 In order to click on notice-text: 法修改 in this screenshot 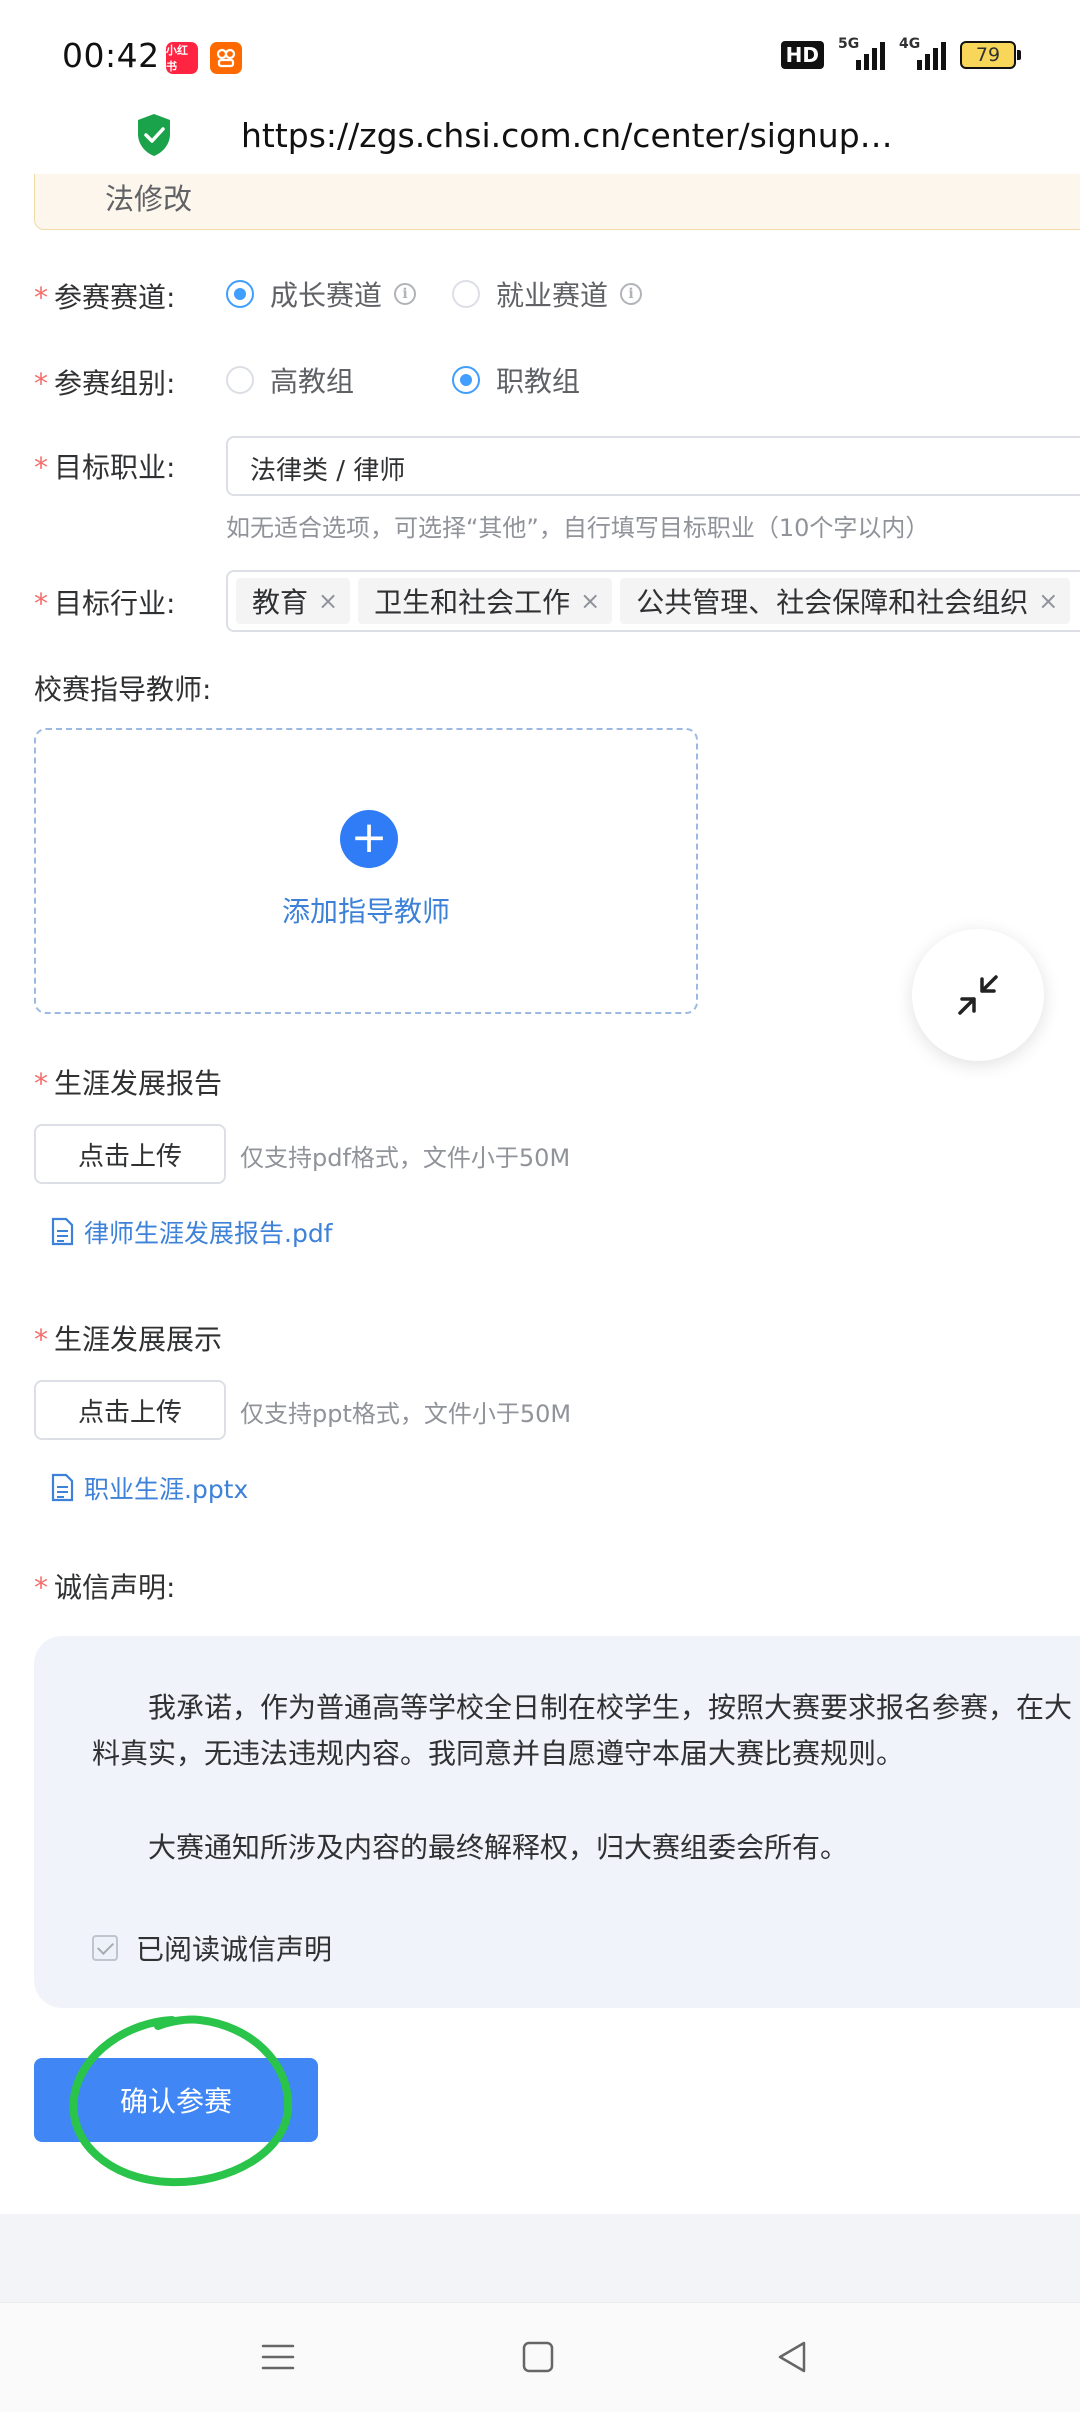, I will do `click(149, 199)`.